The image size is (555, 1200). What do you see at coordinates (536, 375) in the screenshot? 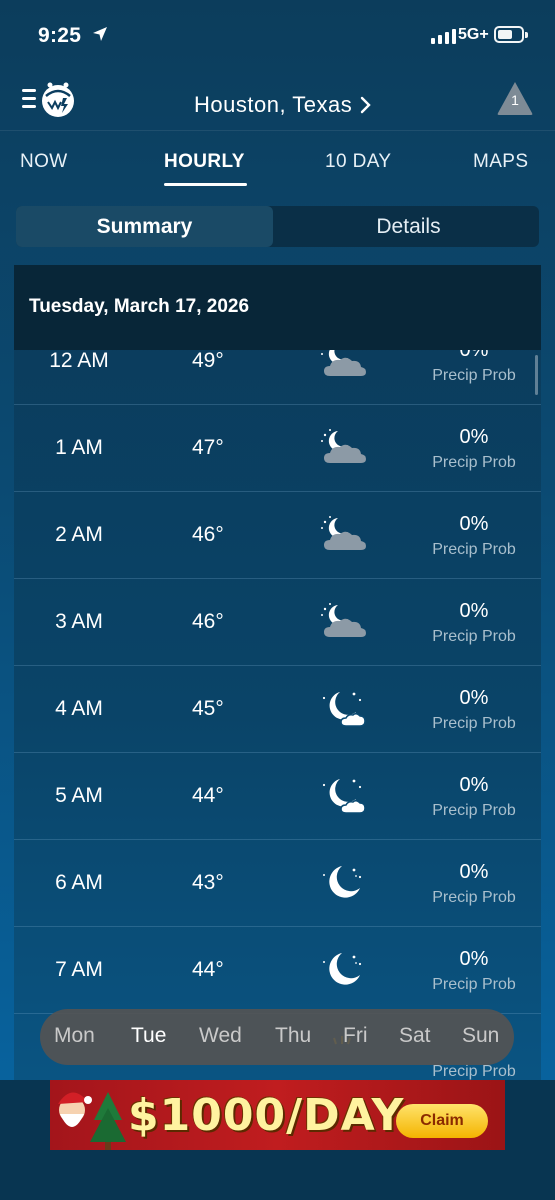
I see `scrollbar` at bounding box center [536, 375].